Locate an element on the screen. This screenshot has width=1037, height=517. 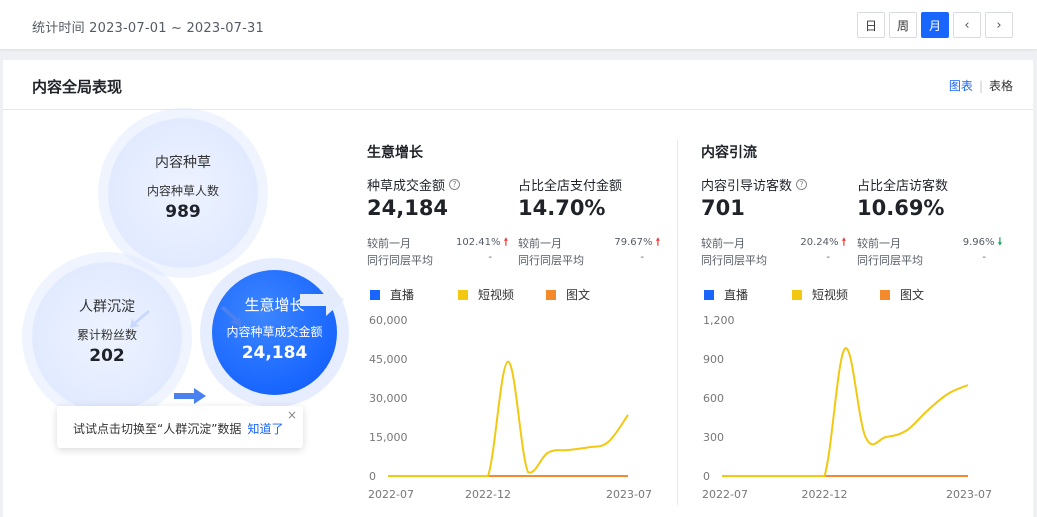
view-chart-link: 图表 is located at coordinates (961, 85).